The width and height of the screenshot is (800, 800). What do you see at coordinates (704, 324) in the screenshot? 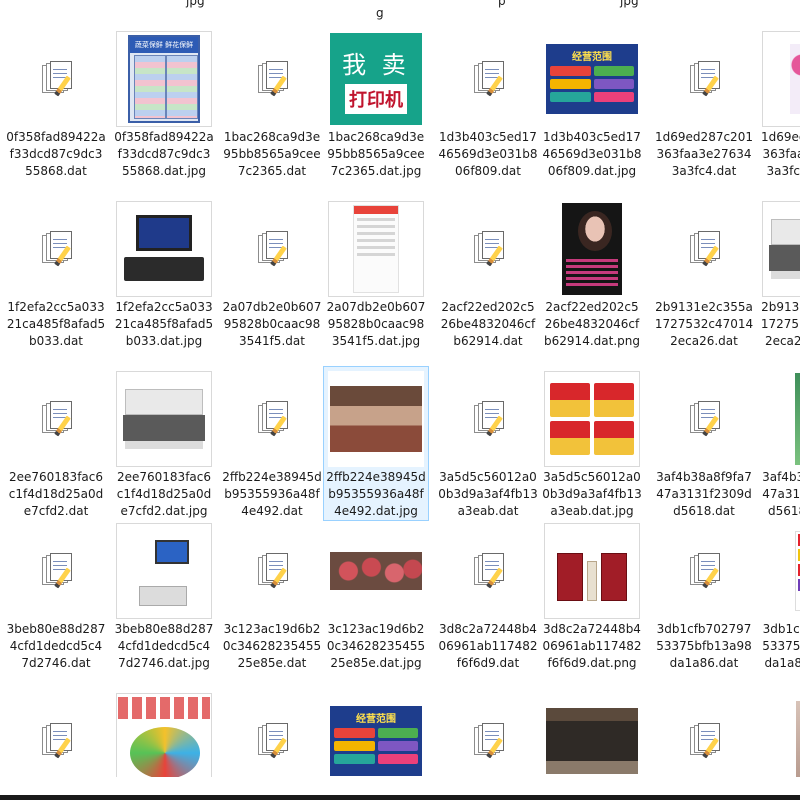
I see `file-name-label: 2b9131e2c355a1727532c470142eca26.dat` at bounding box center [704, 324].